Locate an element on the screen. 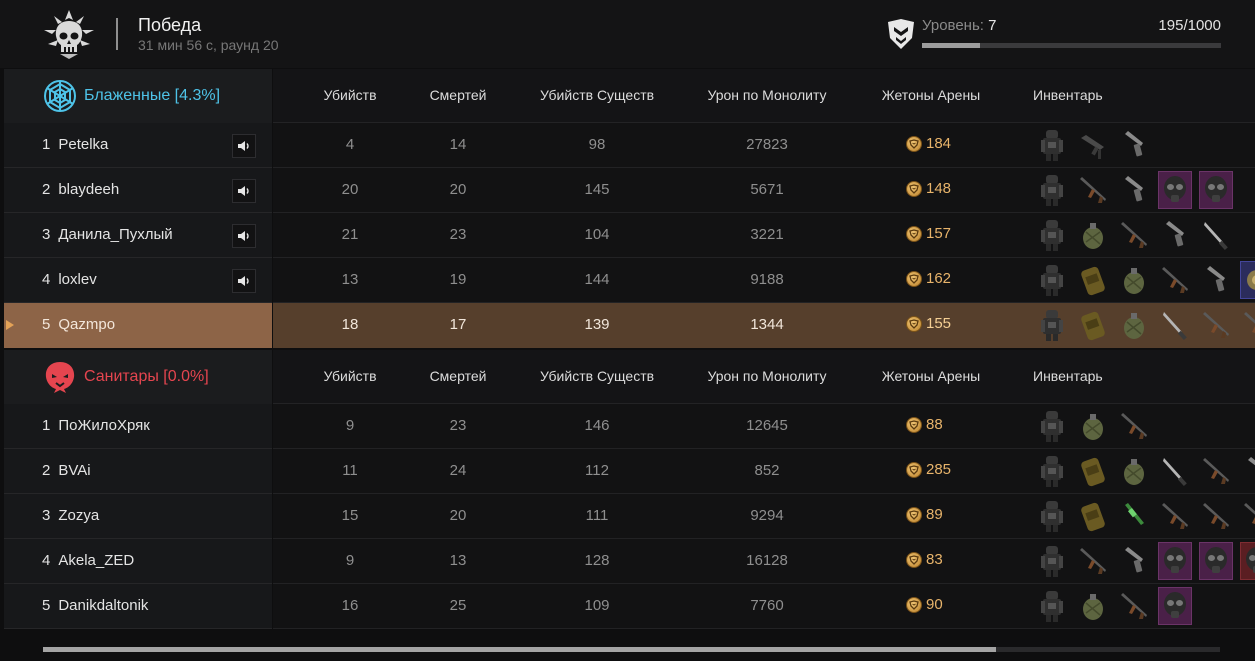  stat-creature-kills: 139 is located at coordinates (597, 324).